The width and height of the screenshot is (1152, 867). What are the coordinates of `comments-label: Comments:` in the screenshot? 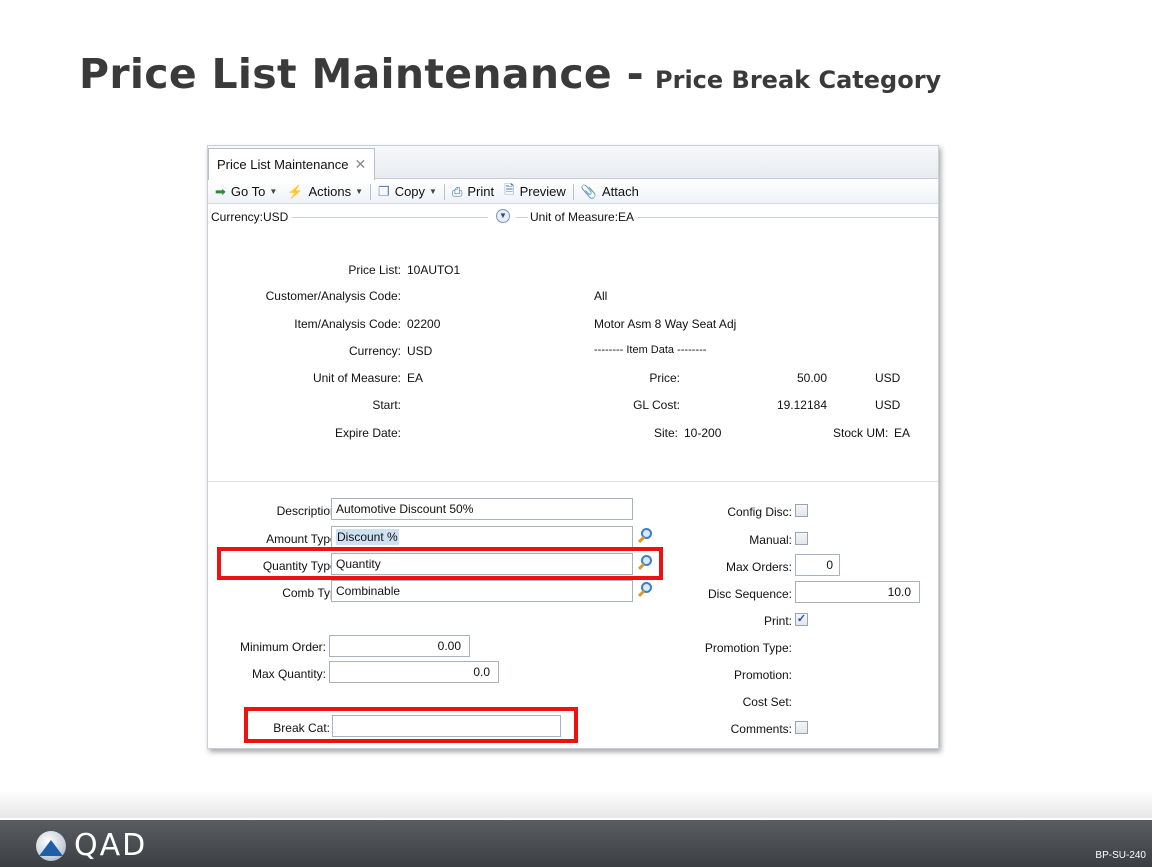 It's located at (761, 729).